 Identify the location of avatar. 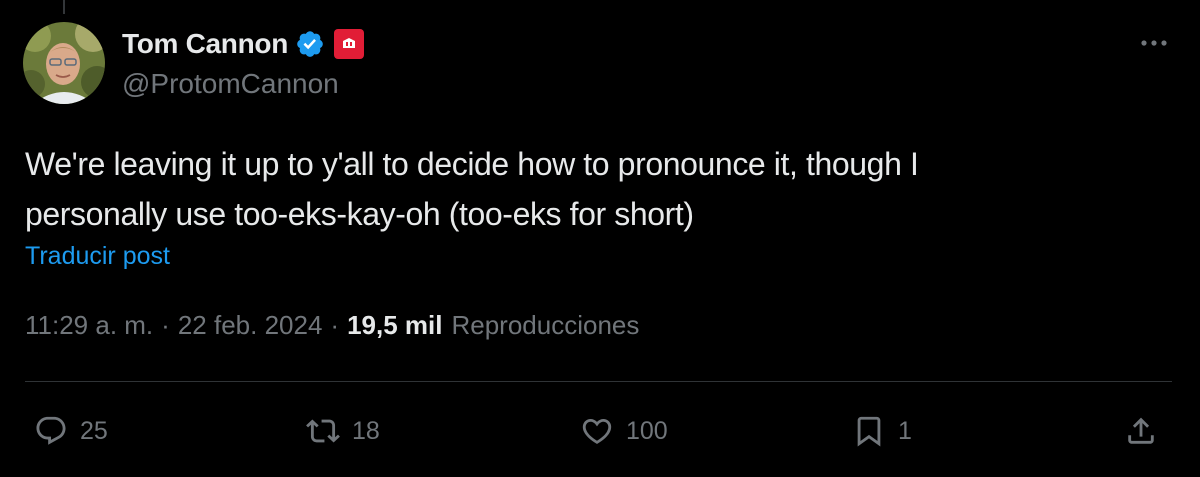
(64, 63).